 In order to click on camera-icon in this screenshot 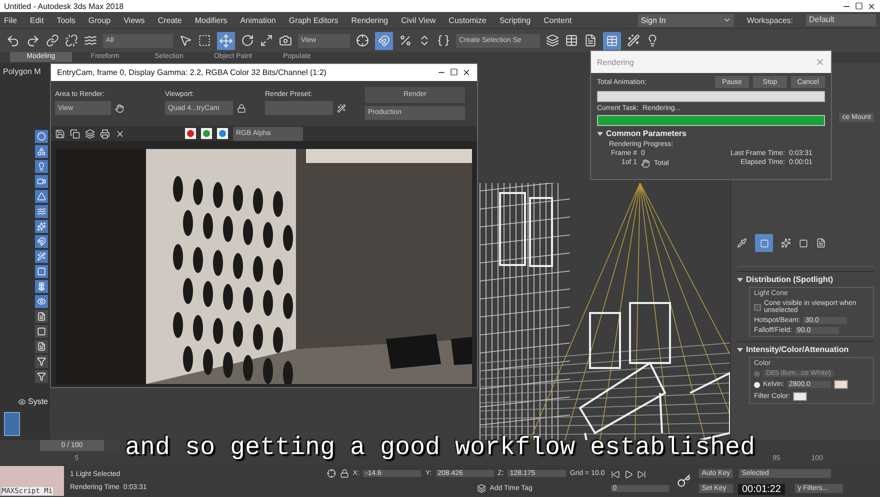, I will do `click(285, 40)`.